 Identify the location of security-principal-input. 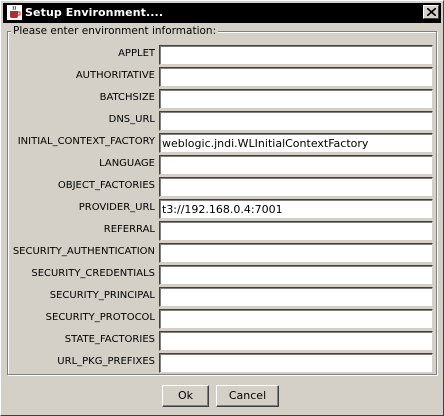
(296, 297).